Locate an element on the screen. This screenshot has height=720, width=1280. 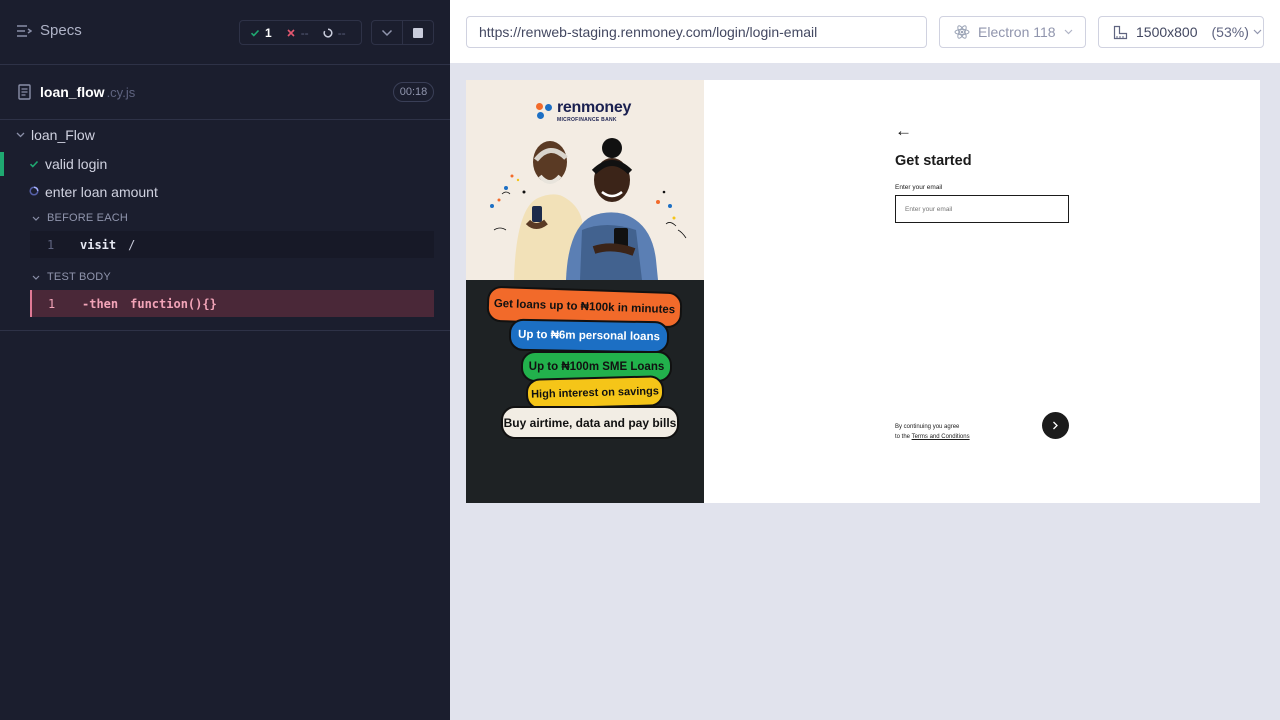
browser-selector: Electron 118 is located at coordinates (1012, 32).